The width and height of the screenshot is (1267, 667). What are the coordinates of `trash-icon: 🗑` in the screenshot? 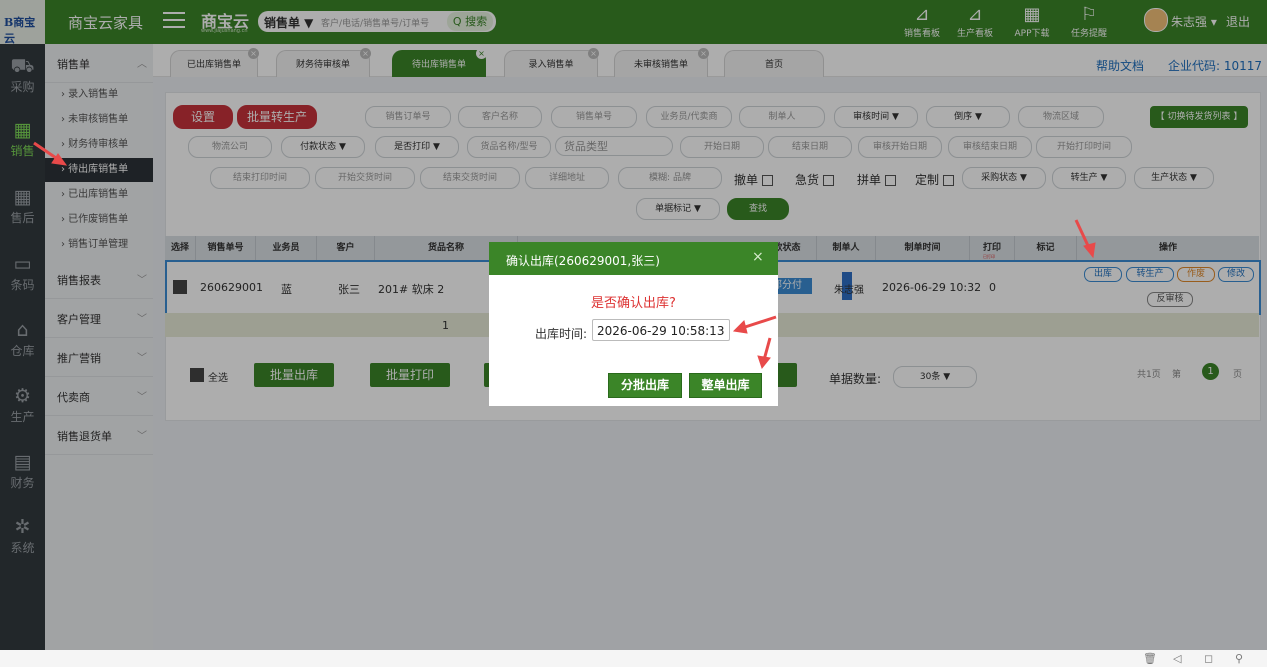 It's located at (1150, 658).